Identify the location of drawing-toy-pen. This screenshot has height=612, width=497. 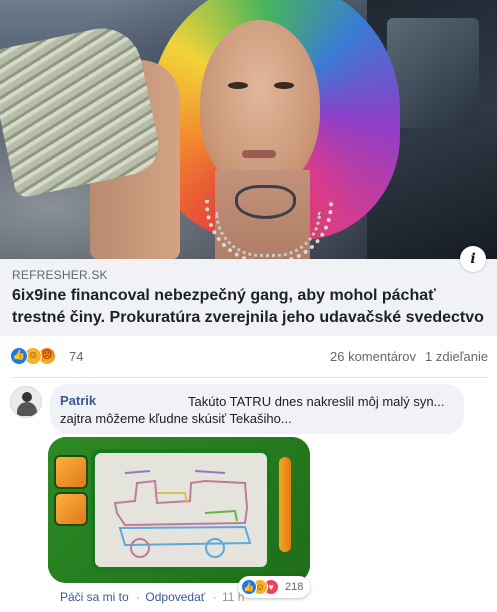
(285, 504).